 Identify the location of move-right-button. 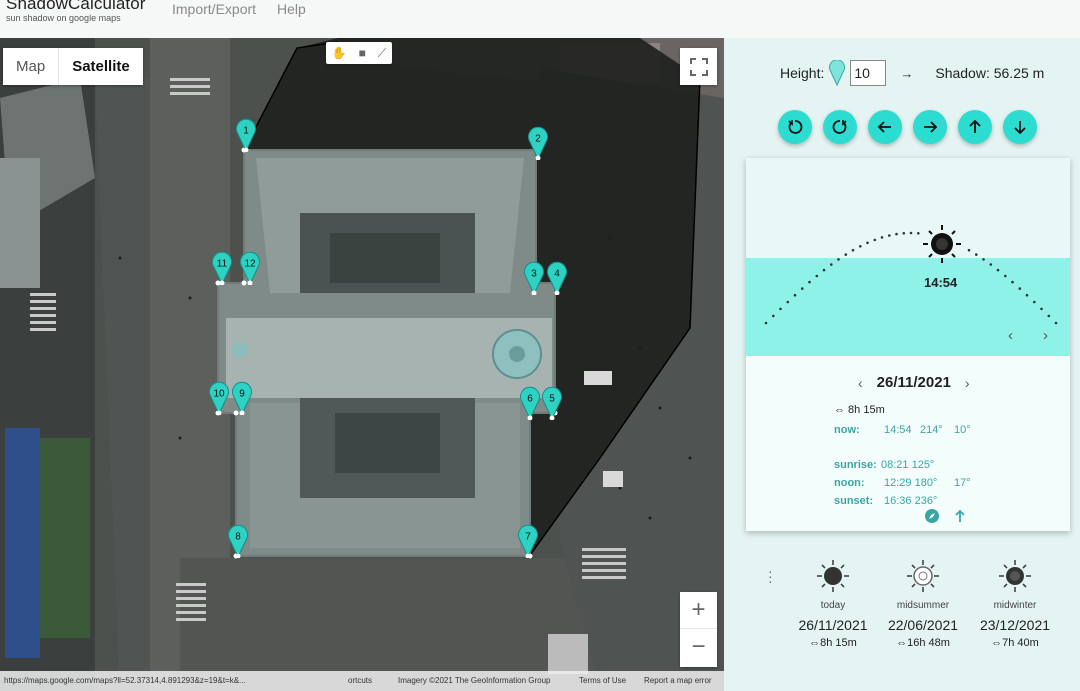
(930, 127).